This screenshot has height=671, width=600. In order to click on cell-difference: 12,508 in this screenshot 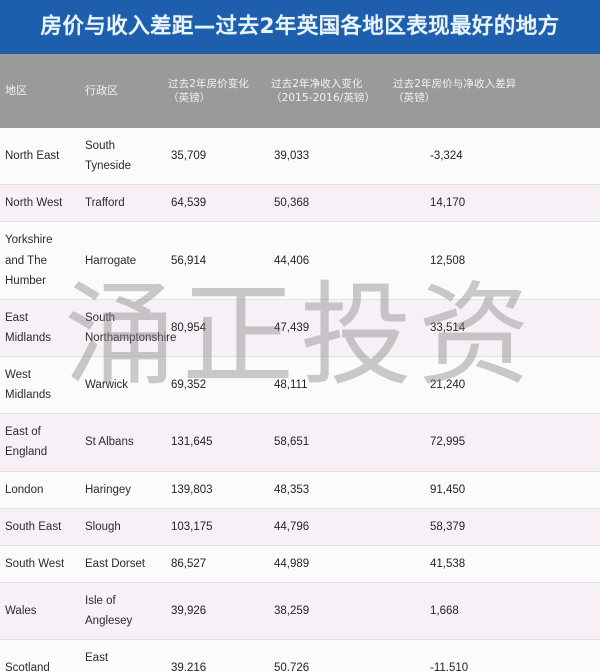, I will do `click(494, 260)`.